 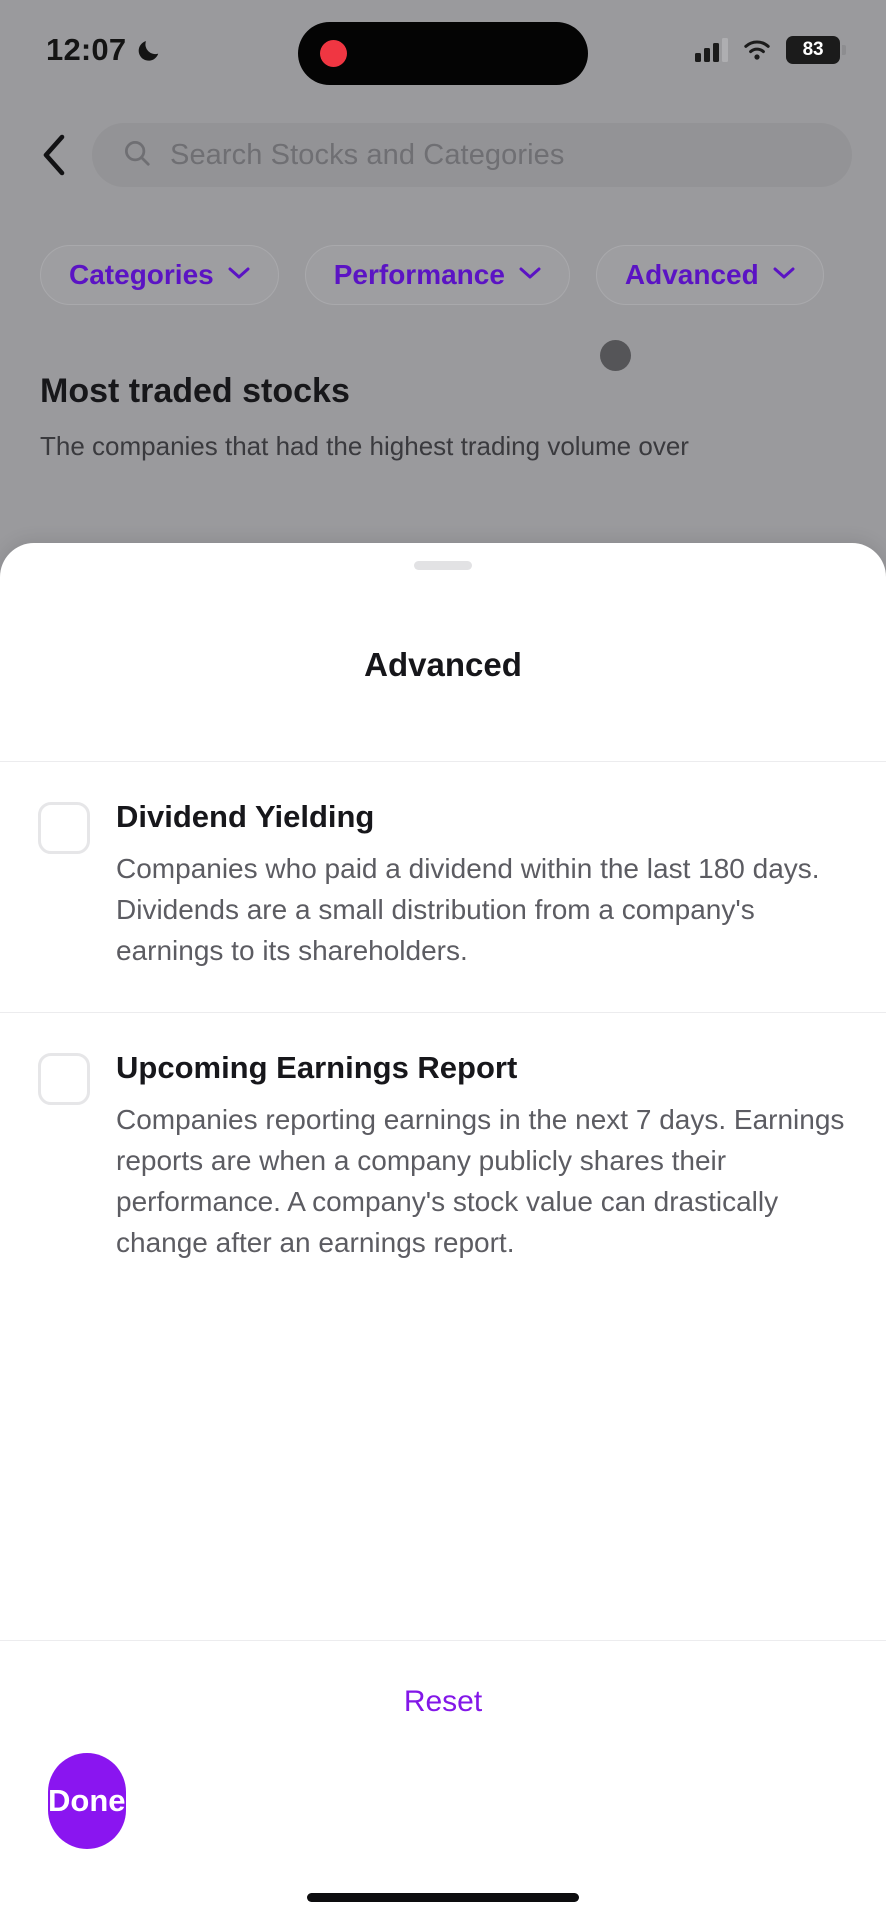 I want to click on status-bar-right: 83, so click(x=770, y=50).